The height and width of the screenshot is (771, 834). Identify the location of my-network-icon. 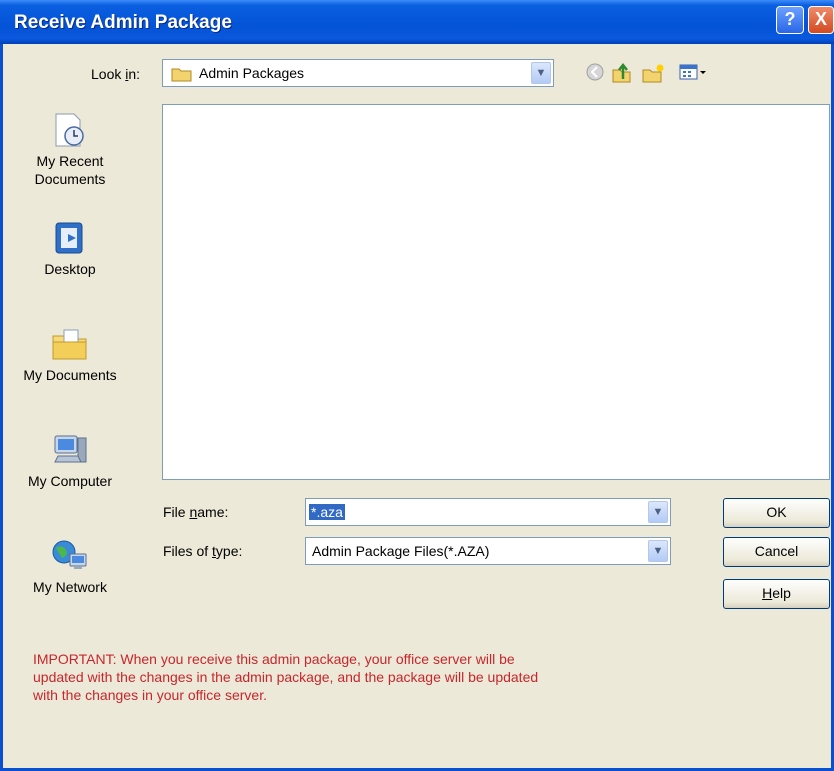
(69, 554).